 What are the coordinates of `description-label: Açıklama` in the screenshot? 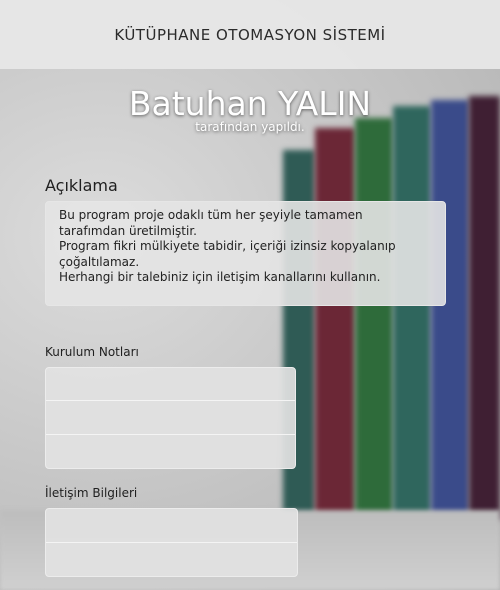 It's located at (81, 185).